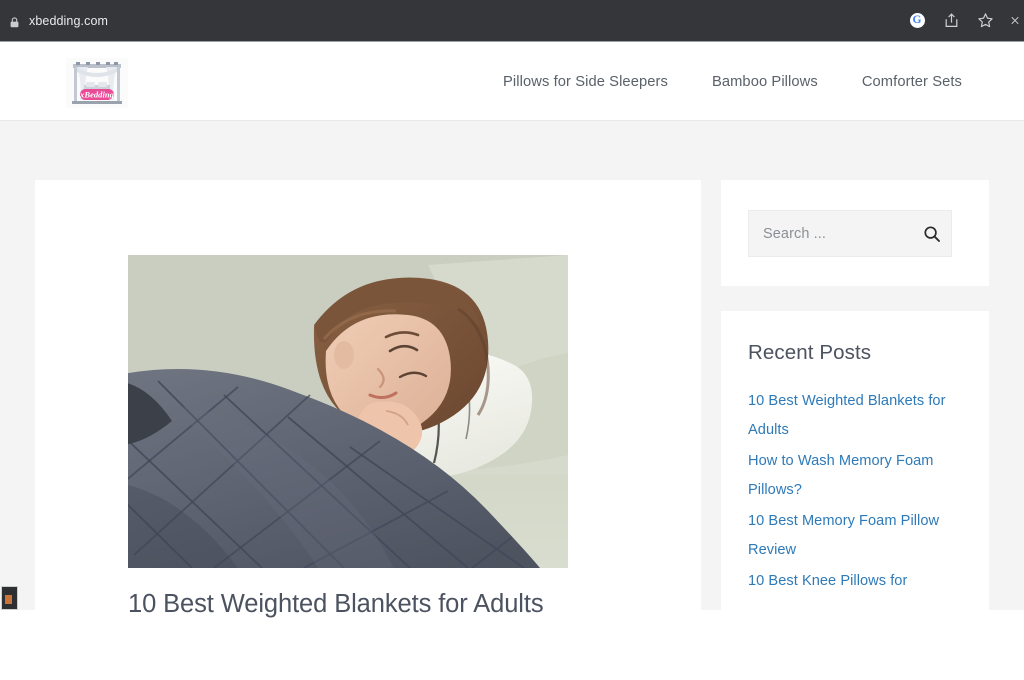 This screenshot has height=680, width=1024. I want to click on canopy-bed-logo-icon: xBedding, so click(97, 83).